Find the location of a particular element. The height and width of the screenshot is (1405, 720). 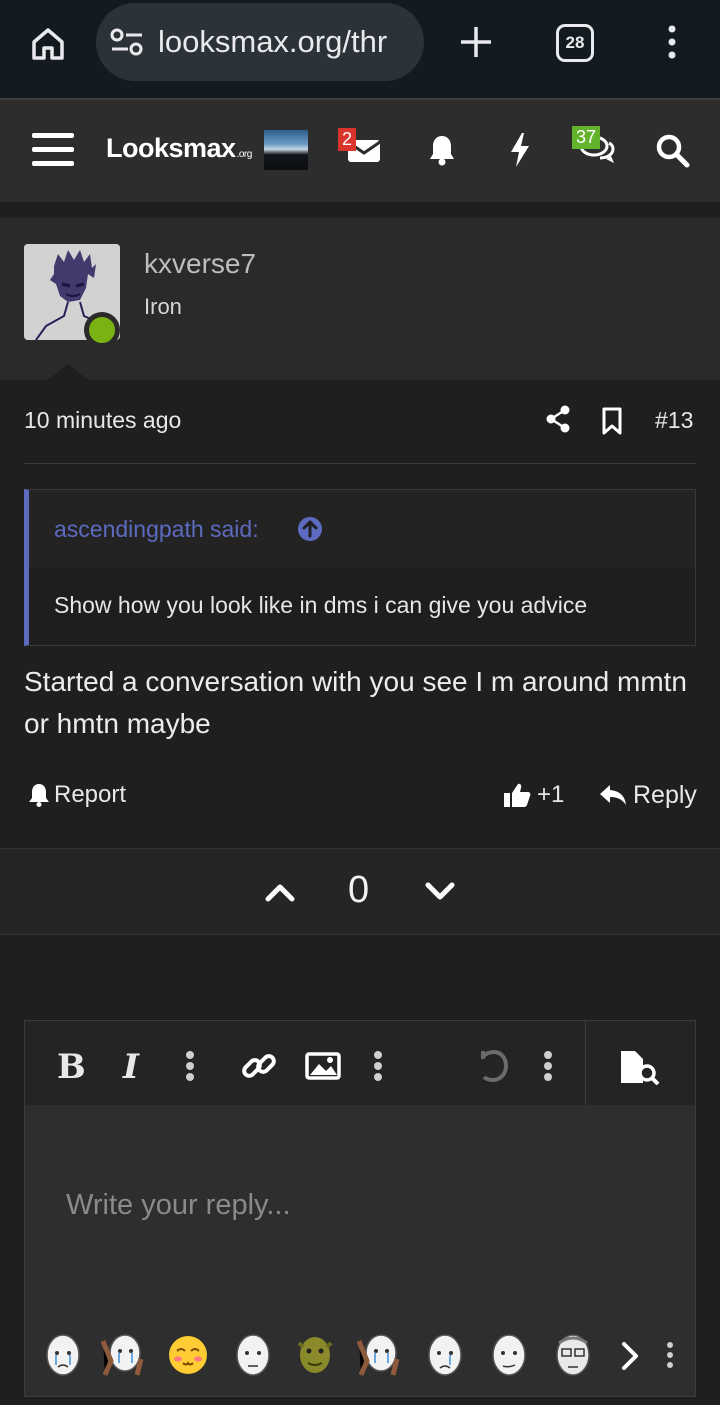

site-logo: Looksmax.org is located at coordinates (179, 148).